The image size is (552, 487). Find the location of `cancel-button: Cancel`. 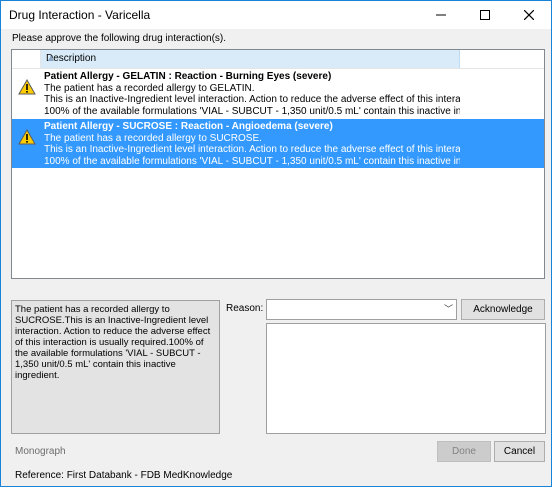

cancel-button: Cancel is located at coordinates (519, 451).